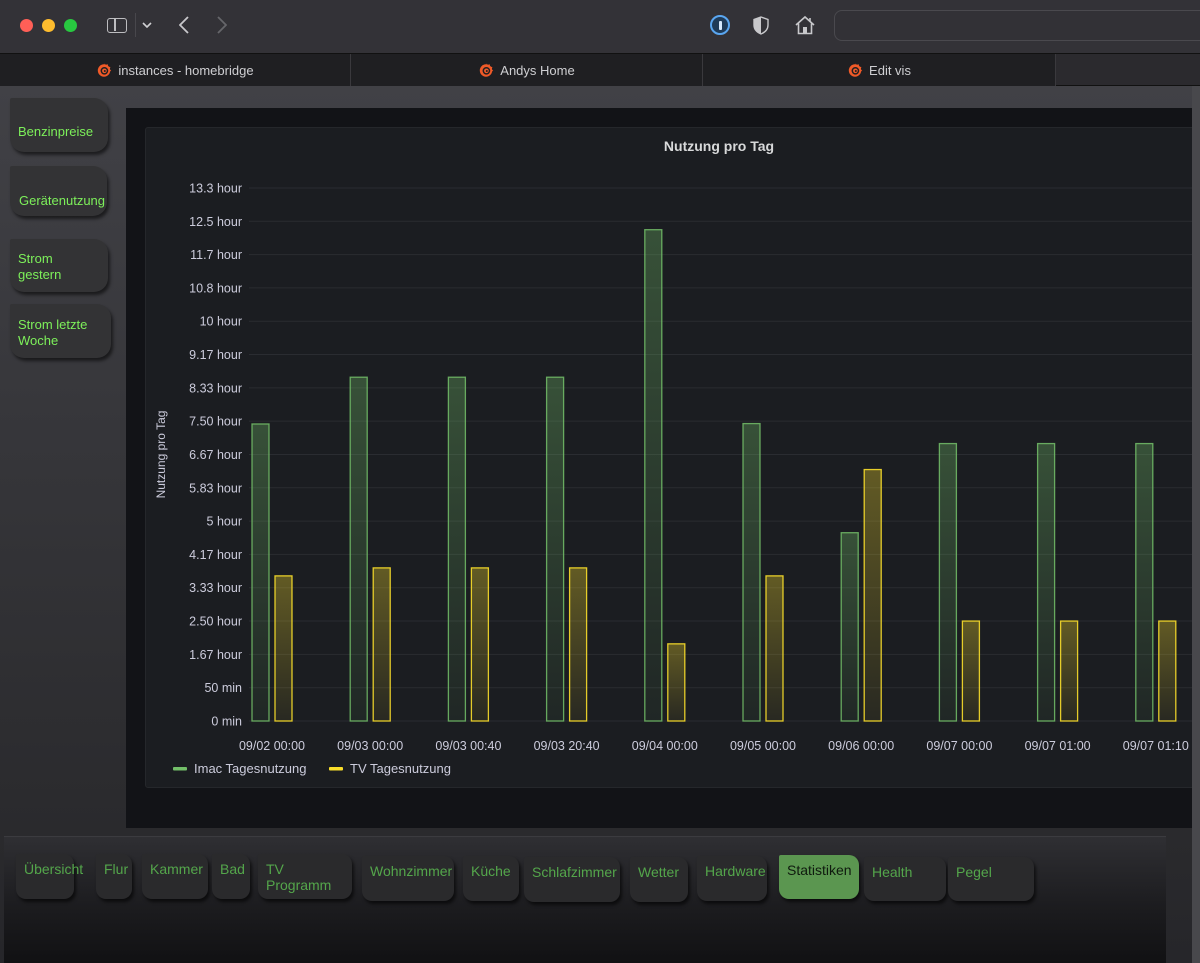  What do you see at coordinates (215, 588) in the screenshot?
I see `y-tick-label: 3.33 hour` at bounding box center [215, 588].